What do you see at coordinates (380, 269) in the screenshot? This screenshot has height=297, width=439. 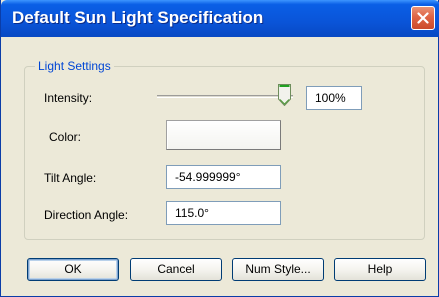 I see `help-button: Help` at bounding box center [380, 269].